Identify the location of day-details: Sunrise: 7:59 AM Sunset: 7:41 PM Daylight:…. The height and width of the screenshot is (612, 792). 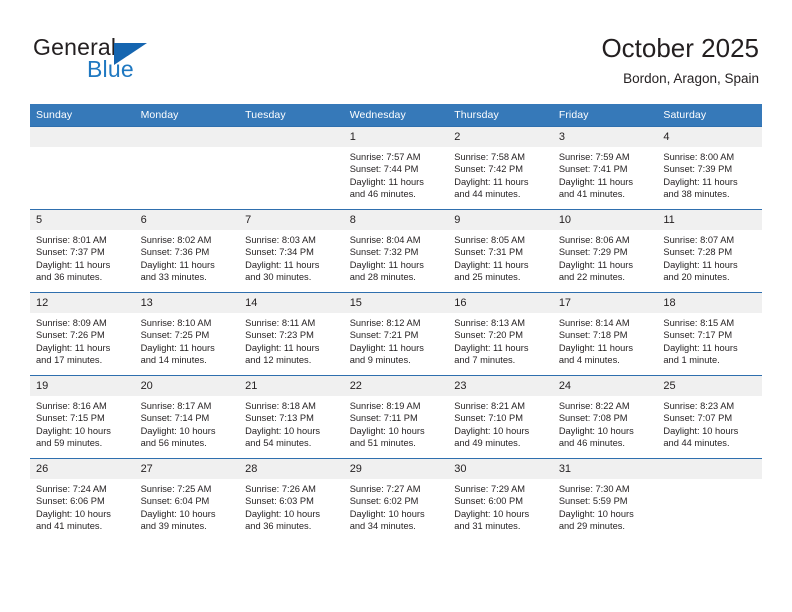
(605, 174).